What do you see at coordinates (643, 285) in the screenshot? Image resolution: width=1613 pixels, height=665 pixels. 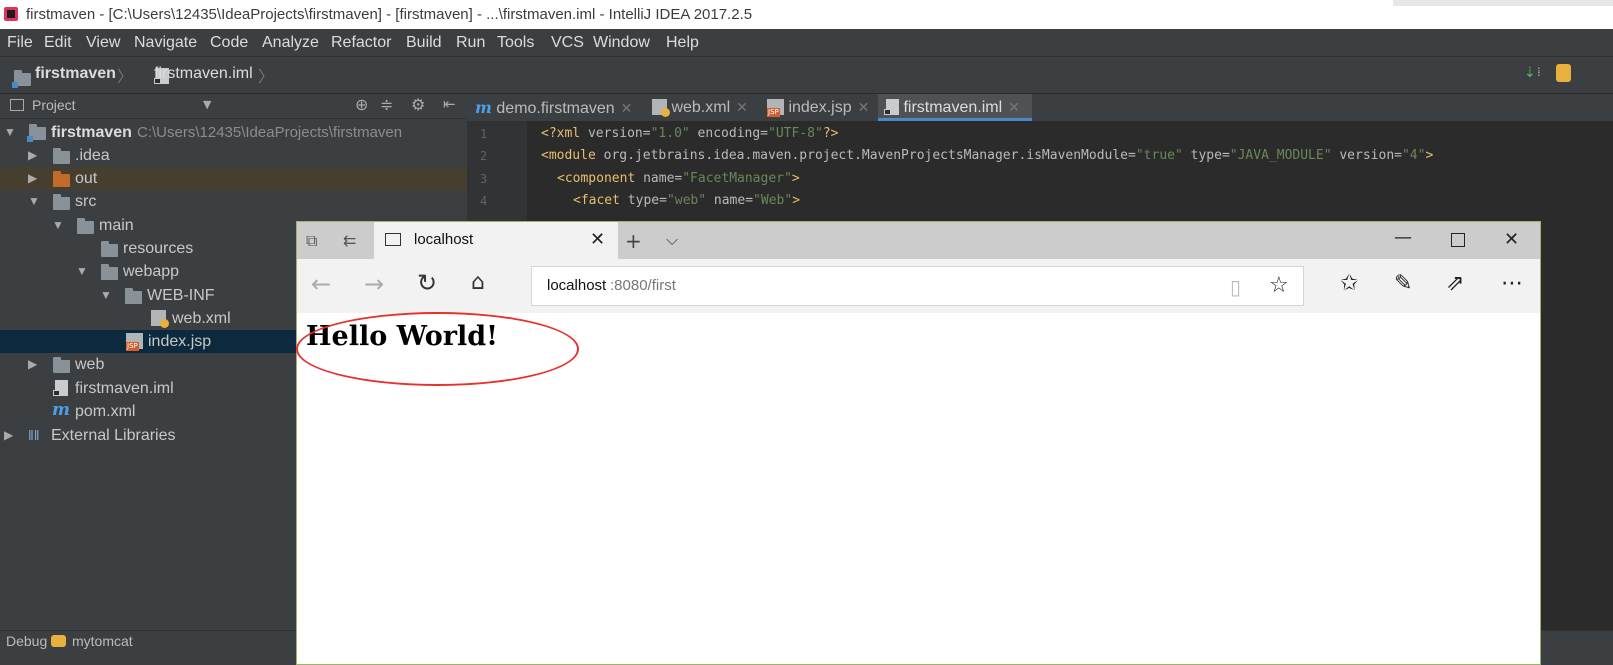 I see `url-path: :8080/first` at bounding box center [643, 285].